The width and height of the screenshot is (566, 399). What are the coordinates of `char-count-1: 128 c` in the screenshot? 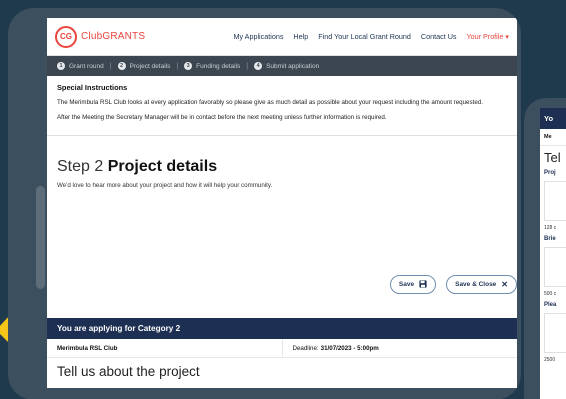 It's located at (550, 228).